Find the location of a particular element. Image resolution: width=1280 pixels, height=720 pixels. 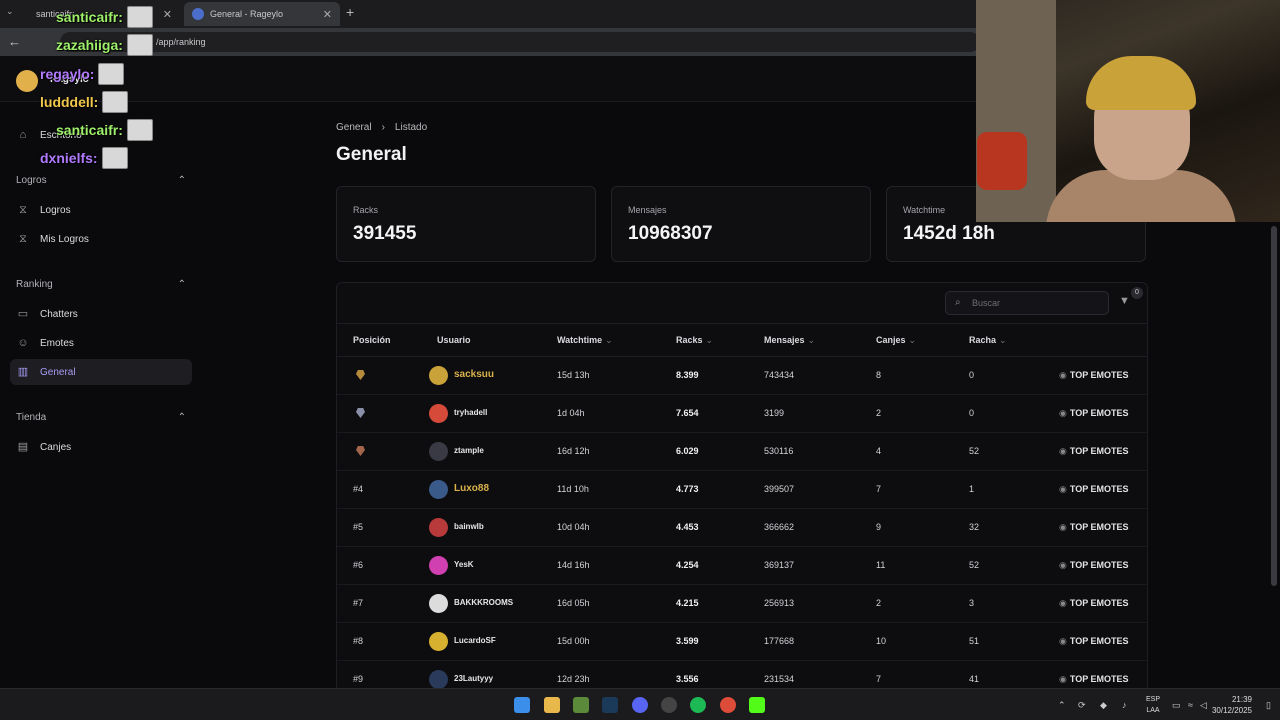

column-header-canjes: Canjes ⌄ is located at coordinates (896, 340).